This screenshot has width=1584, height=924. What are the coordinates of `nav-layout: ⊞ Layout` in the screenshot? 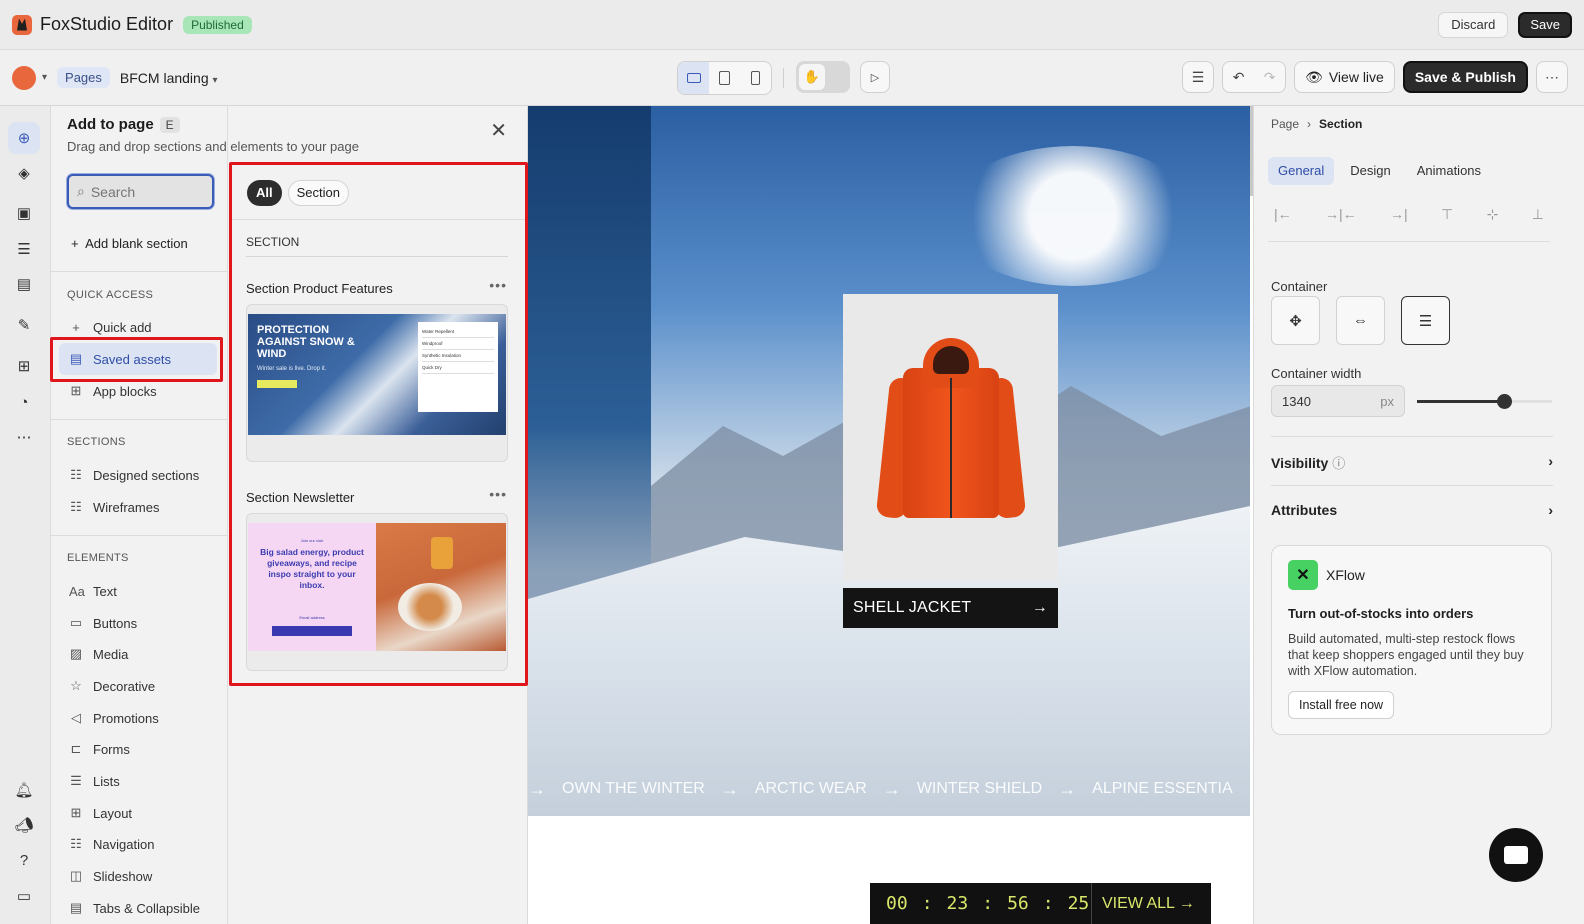 It's located at (138, 813).